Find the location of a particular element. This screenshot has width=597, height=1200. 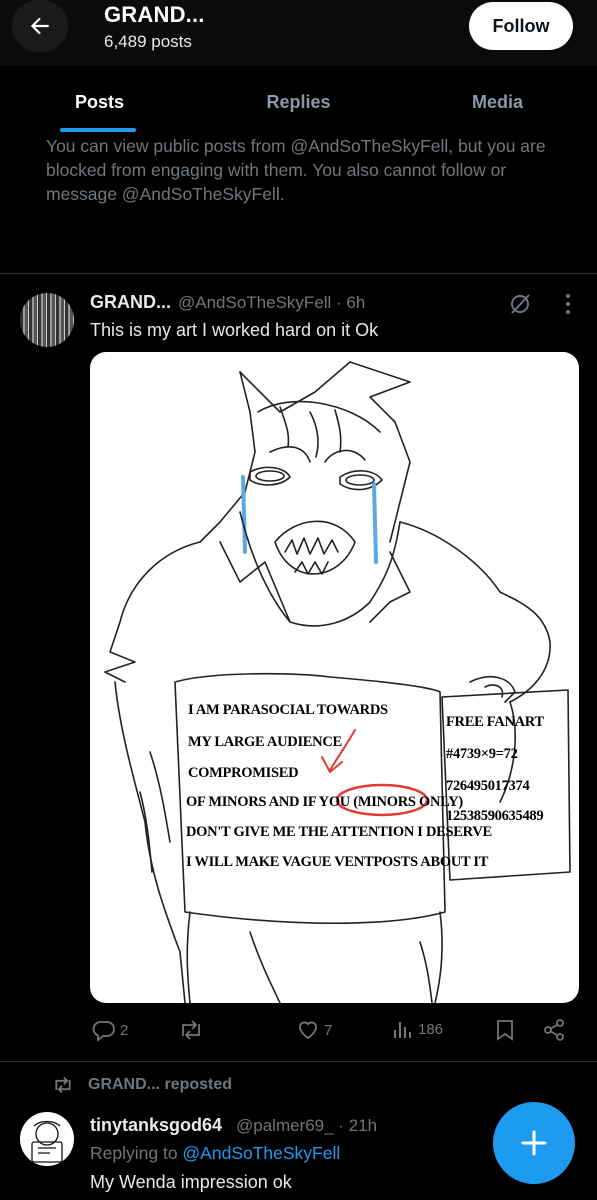

profile-header: GRAND... 6,489 posts Follow is located at coordinates (298, 33).